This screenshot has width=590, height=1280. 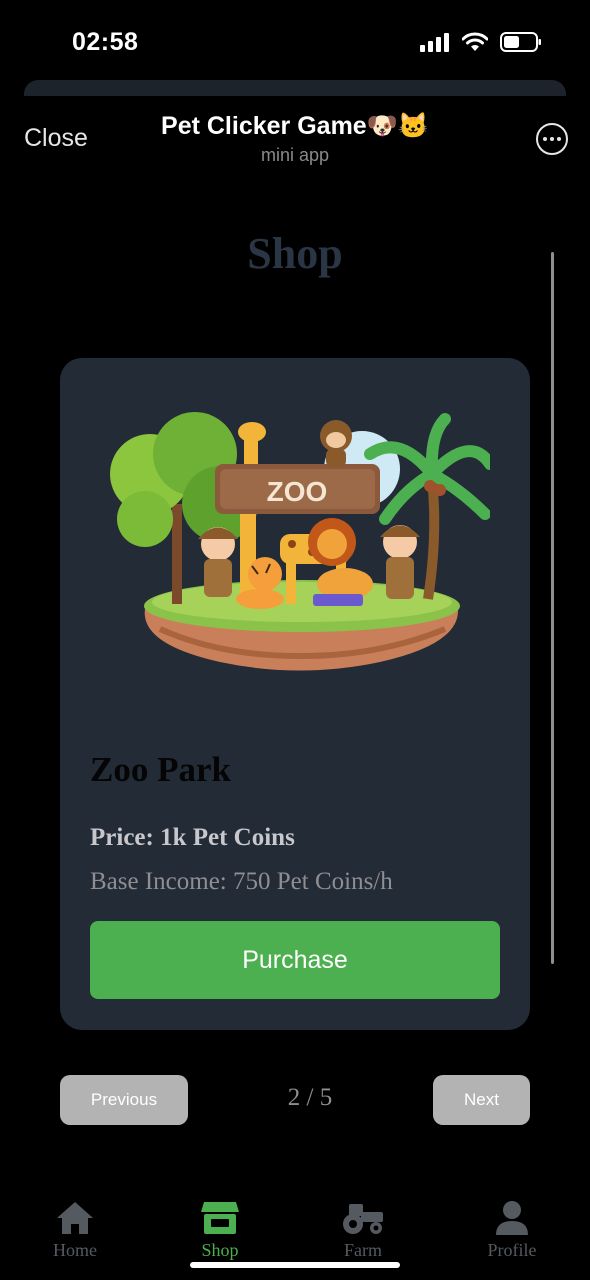 I want to click on tractor-icon, so click(x=363, y=1219).